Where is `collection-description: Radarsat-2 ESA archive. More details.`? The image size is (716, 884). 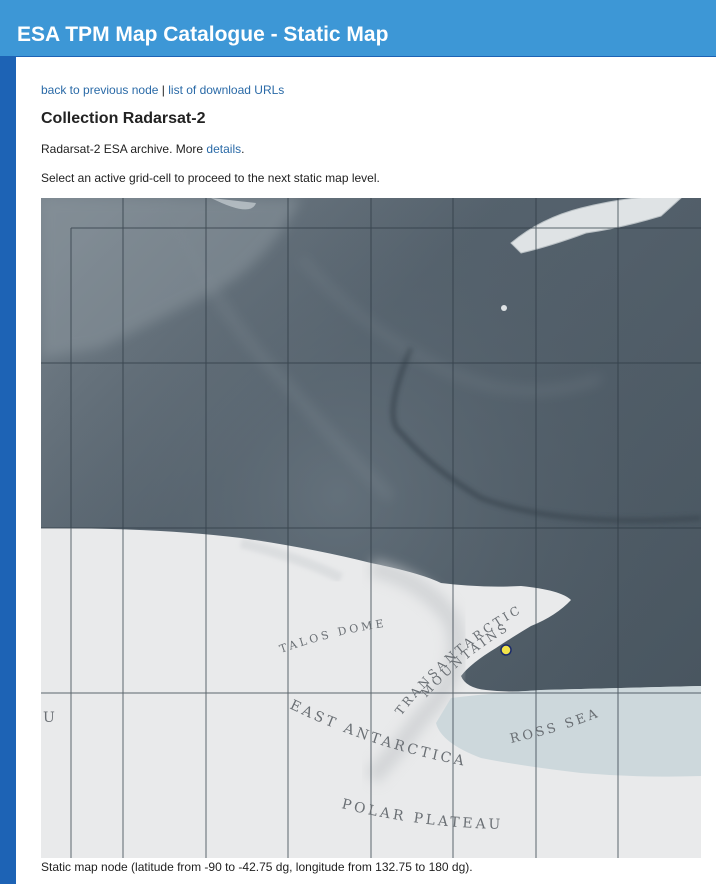 collection-description: Radarsat-2 ESA archive. More details. is located at coordinates (142, 149).